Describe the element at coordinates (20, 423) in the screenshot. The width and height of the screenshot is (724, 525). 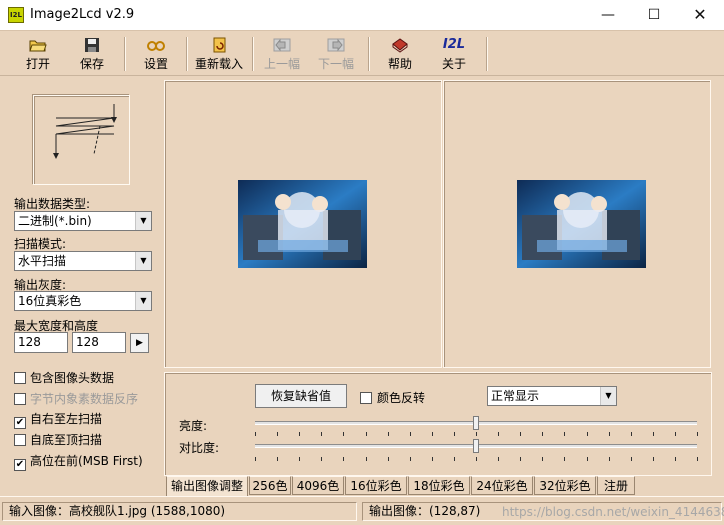
I see `checkmark-icon: ✔` at that location.